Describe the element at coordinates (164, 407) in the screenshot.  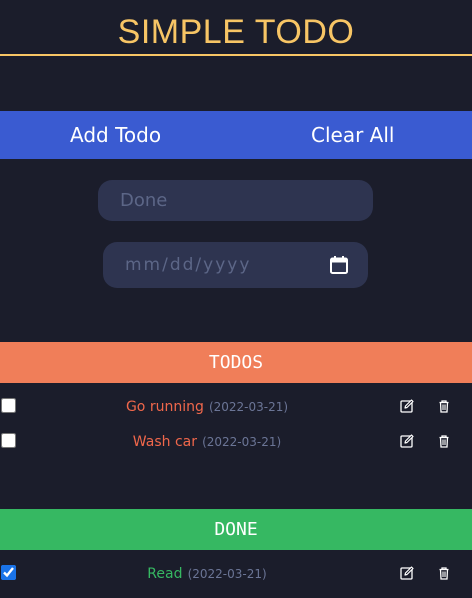
I see `todo-name: Go running` at that location.